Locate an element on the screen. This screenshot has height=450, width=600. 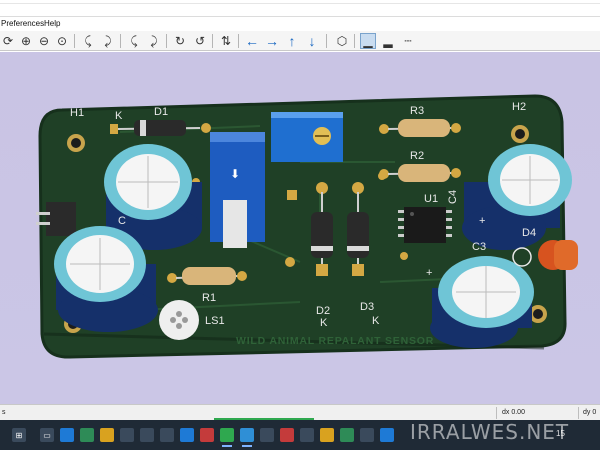
label-r2: R2 is located at coordinates (417, 156).